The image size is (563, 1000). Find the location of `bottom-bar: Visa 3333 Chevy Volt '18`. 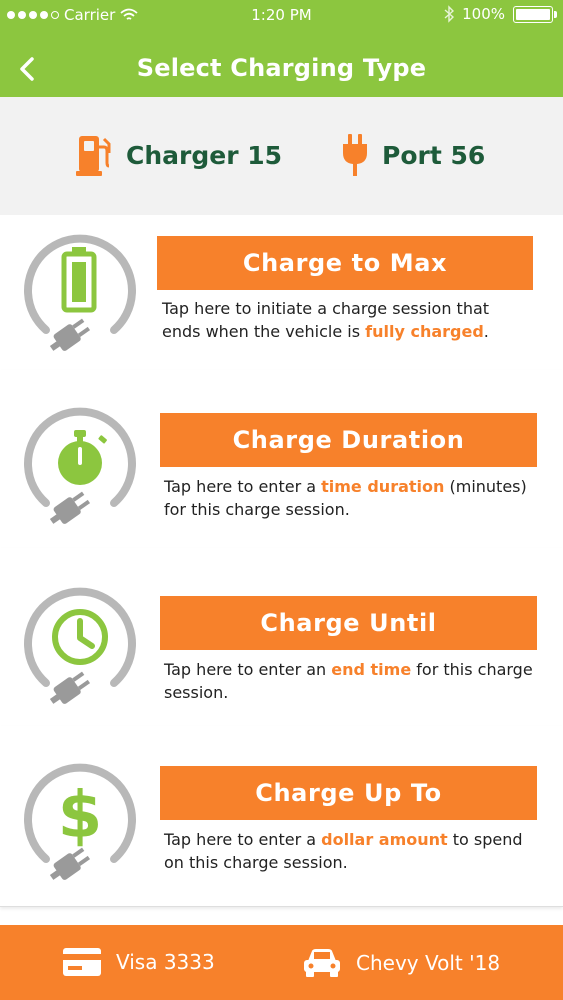

bottom-bar: Visa 3333 Chevy Volt '18 is located at coordinates (281, 962).